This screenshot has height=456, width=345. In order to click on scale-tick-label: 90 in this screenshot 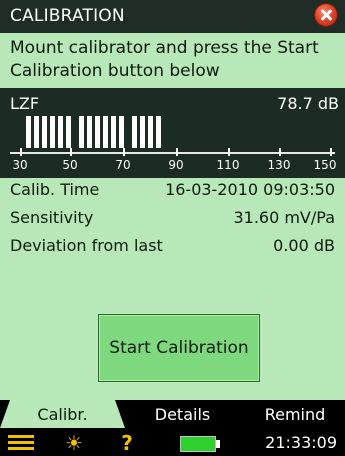, I will do `click(176, 165)`.